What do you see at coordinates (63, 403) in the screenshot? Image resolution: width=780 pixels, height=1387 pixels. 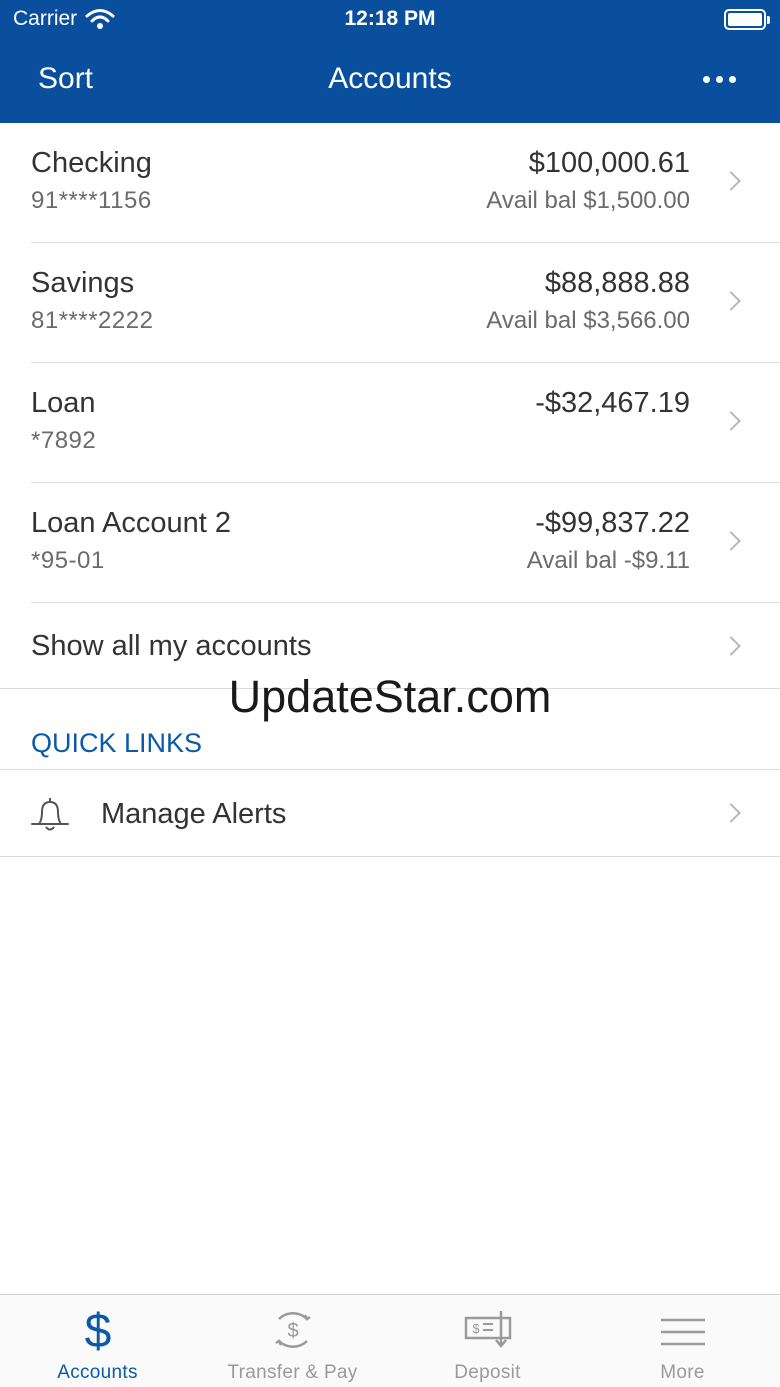 I see `account-name: Loan` at bounding box center [63, 403].